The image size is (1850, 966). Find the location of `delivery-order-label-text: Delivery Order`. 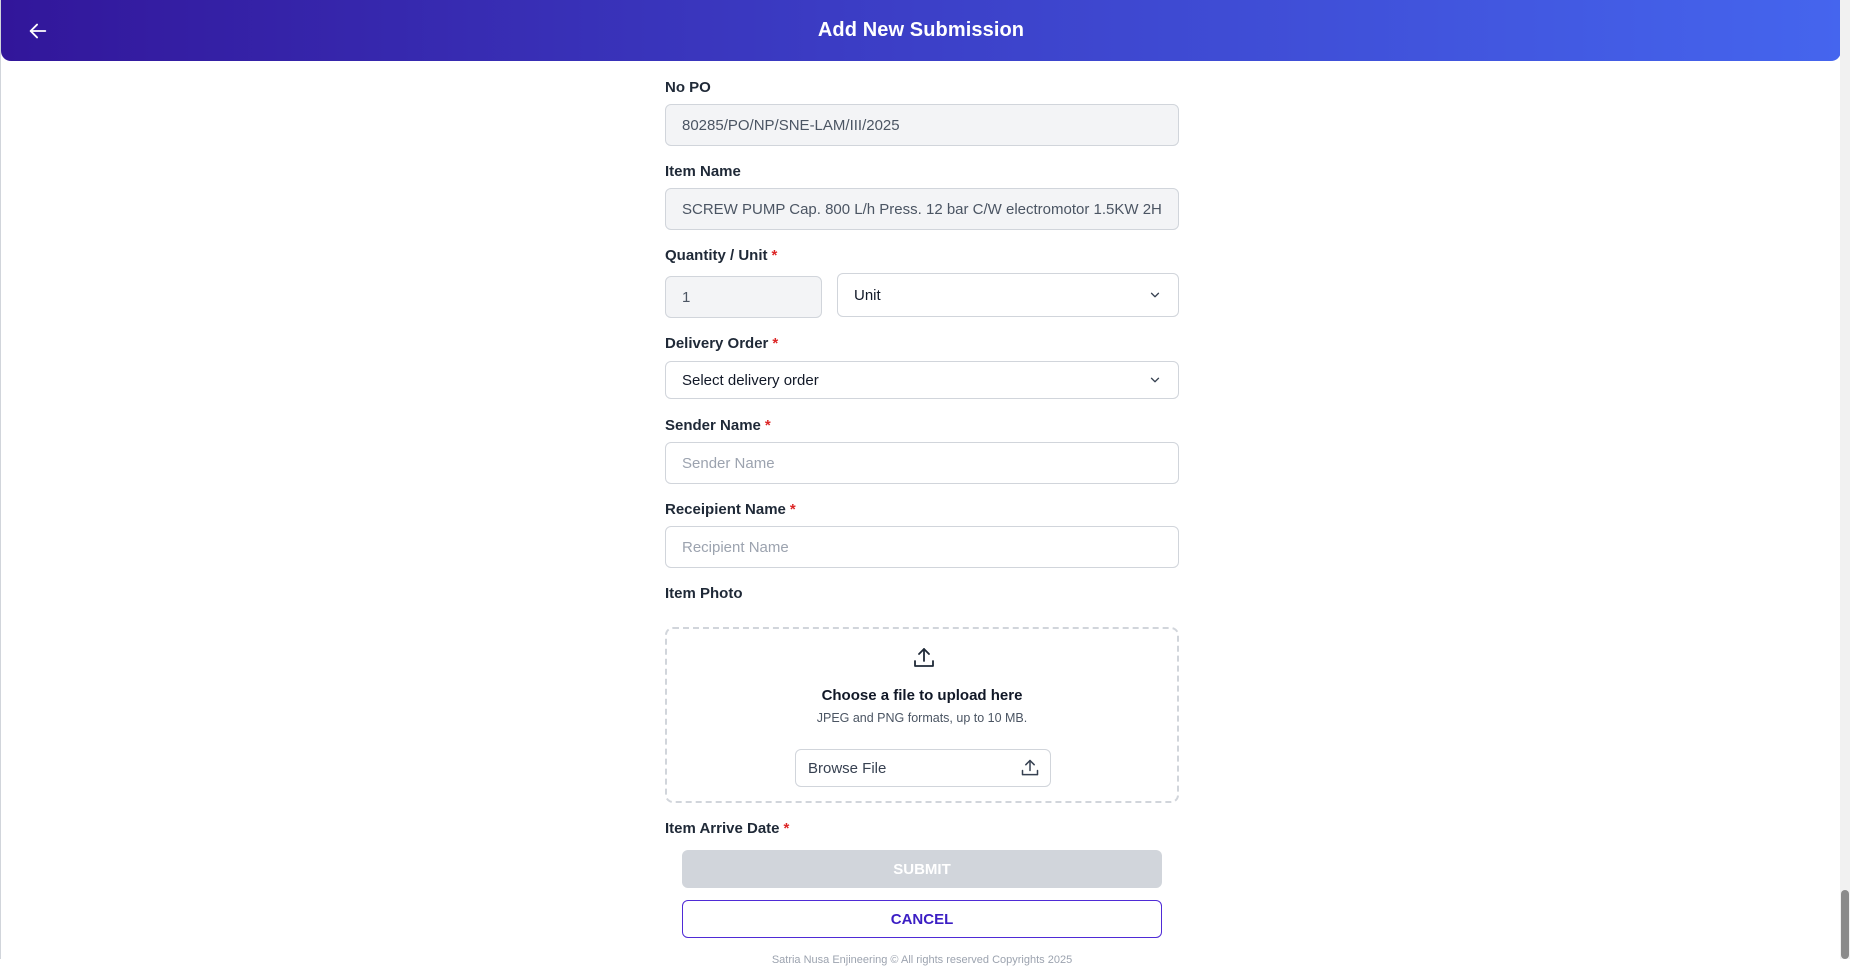

delivery-order-label-text: Delivery Order is located at coordinates (717, 343).